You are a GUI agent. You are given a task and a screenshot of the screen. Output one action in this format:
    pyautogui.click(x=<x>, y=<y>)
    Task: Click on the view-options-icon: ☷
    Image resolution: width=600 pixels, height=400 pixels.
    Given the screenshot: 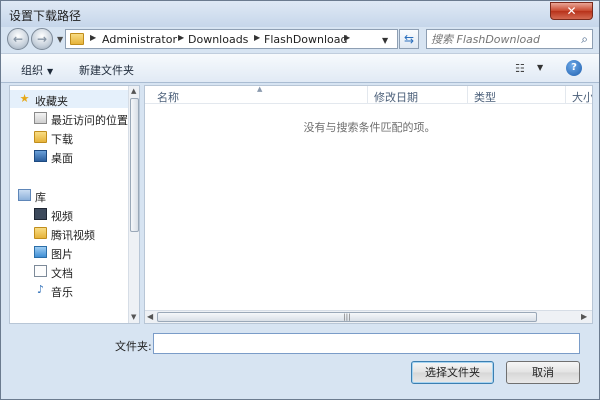 What is the action you would take?
    pyautogui.click(x=520, y=68)
    